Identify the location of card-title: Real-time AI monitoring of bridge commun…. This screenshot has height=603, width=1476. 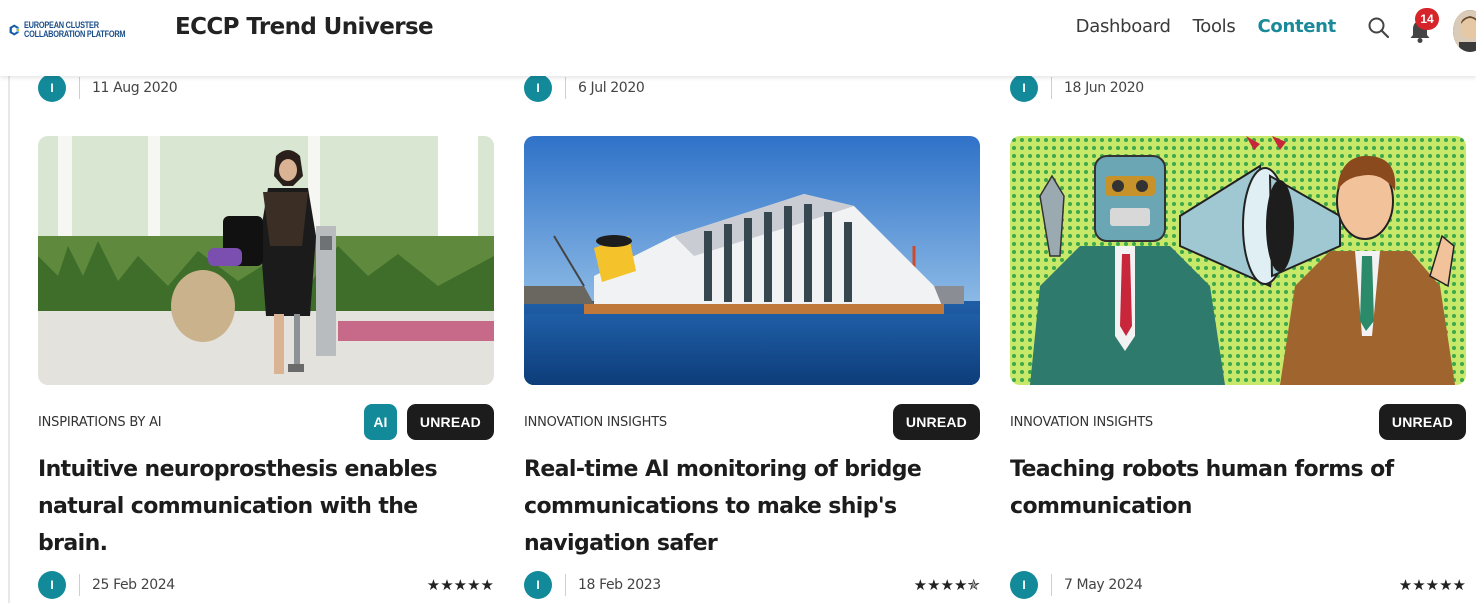
(744, 506).